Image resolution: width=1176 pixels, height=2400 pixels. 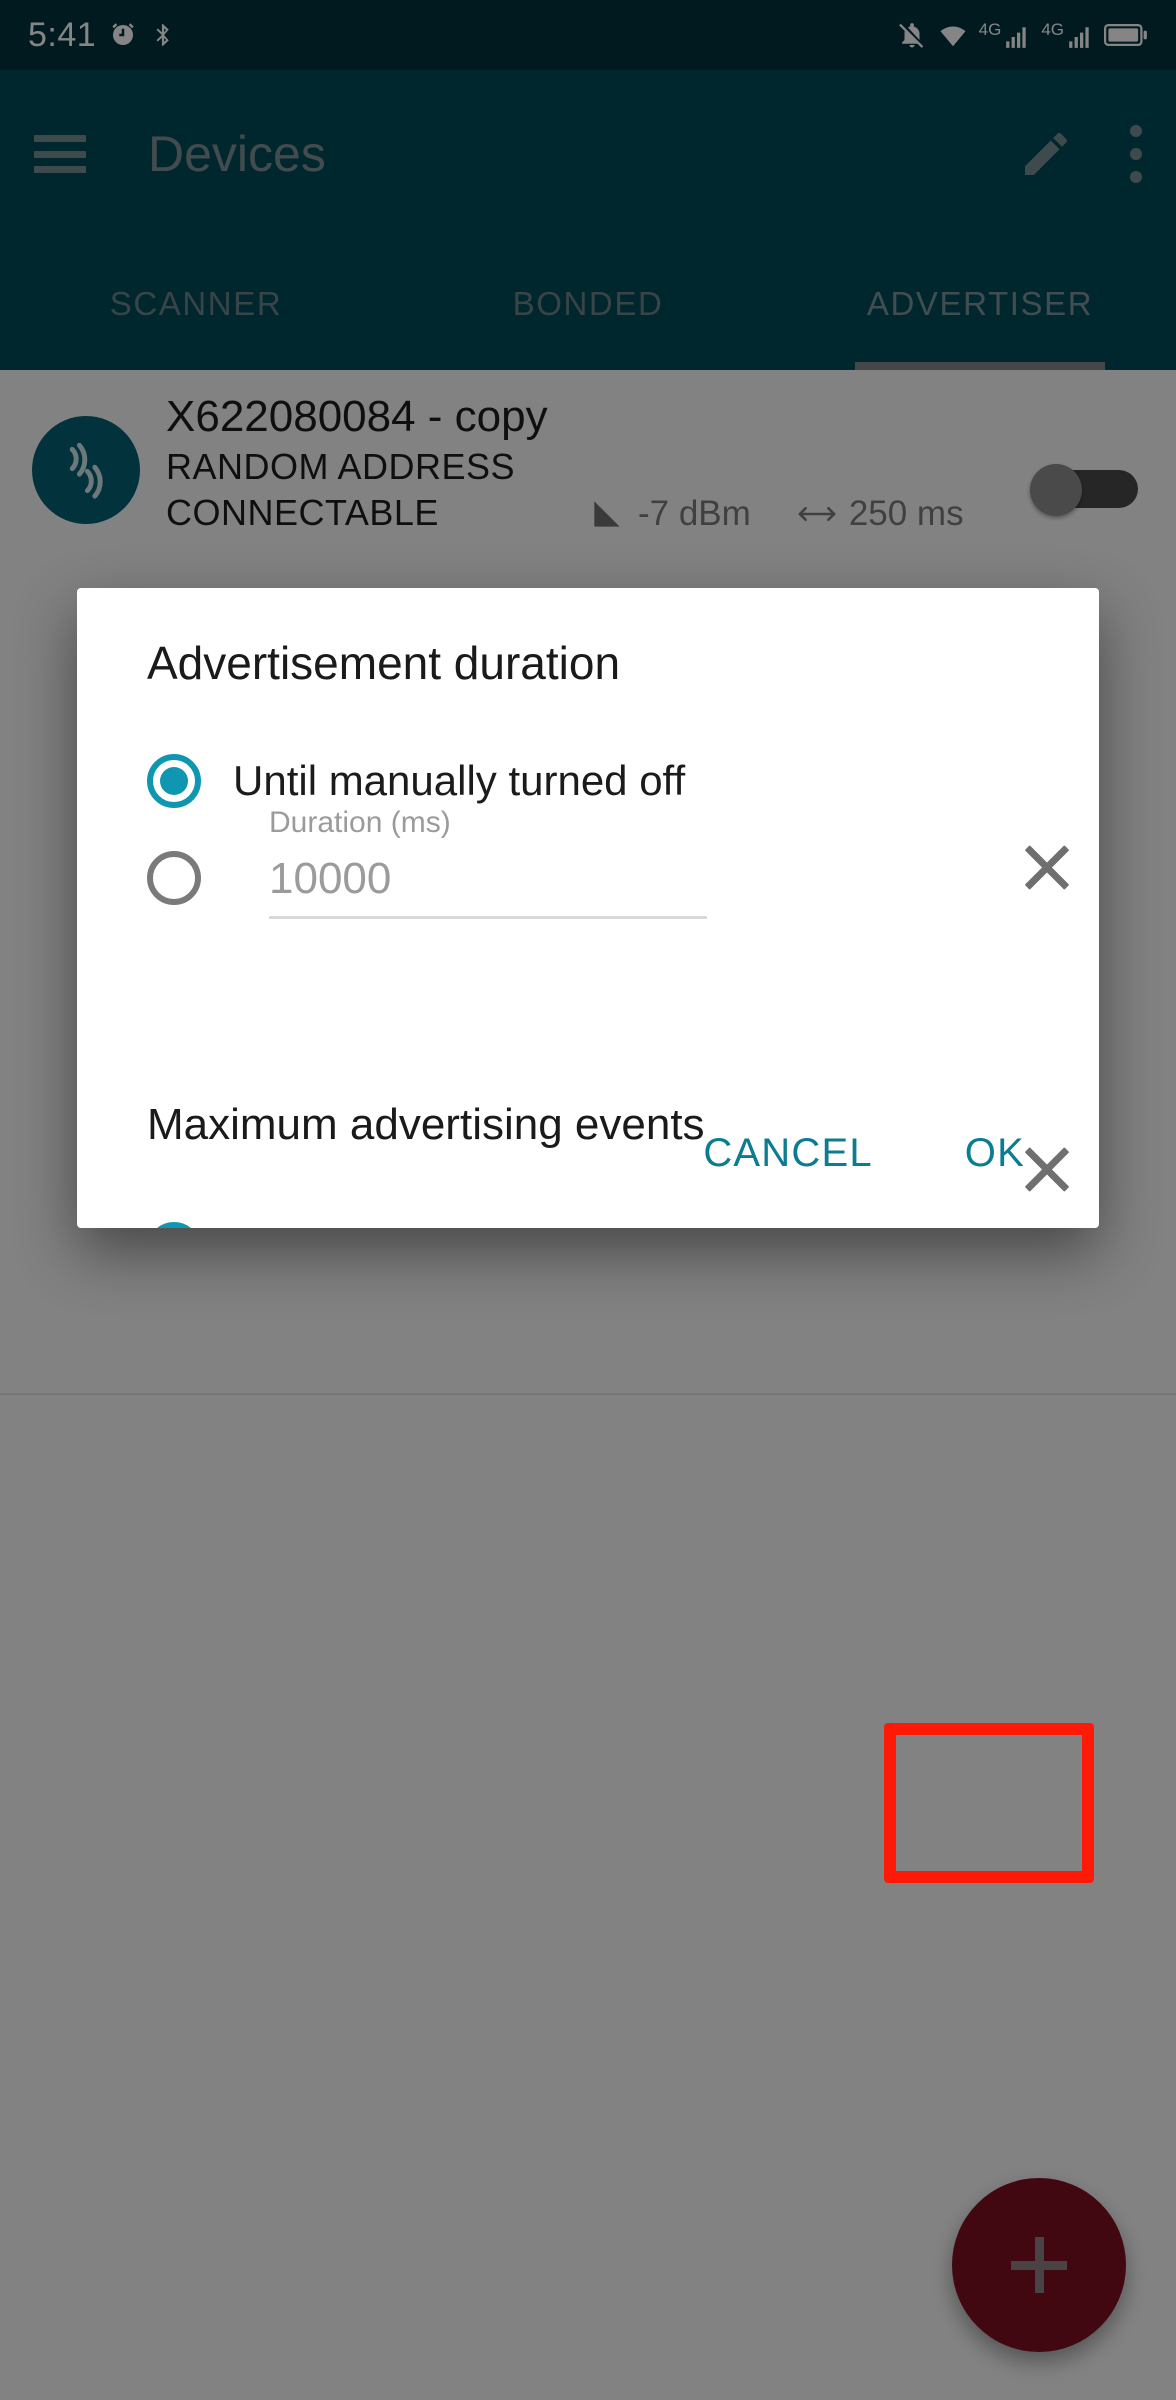 I want to click on dialog-title: Advertisement duration, so click(x=384, y=663).